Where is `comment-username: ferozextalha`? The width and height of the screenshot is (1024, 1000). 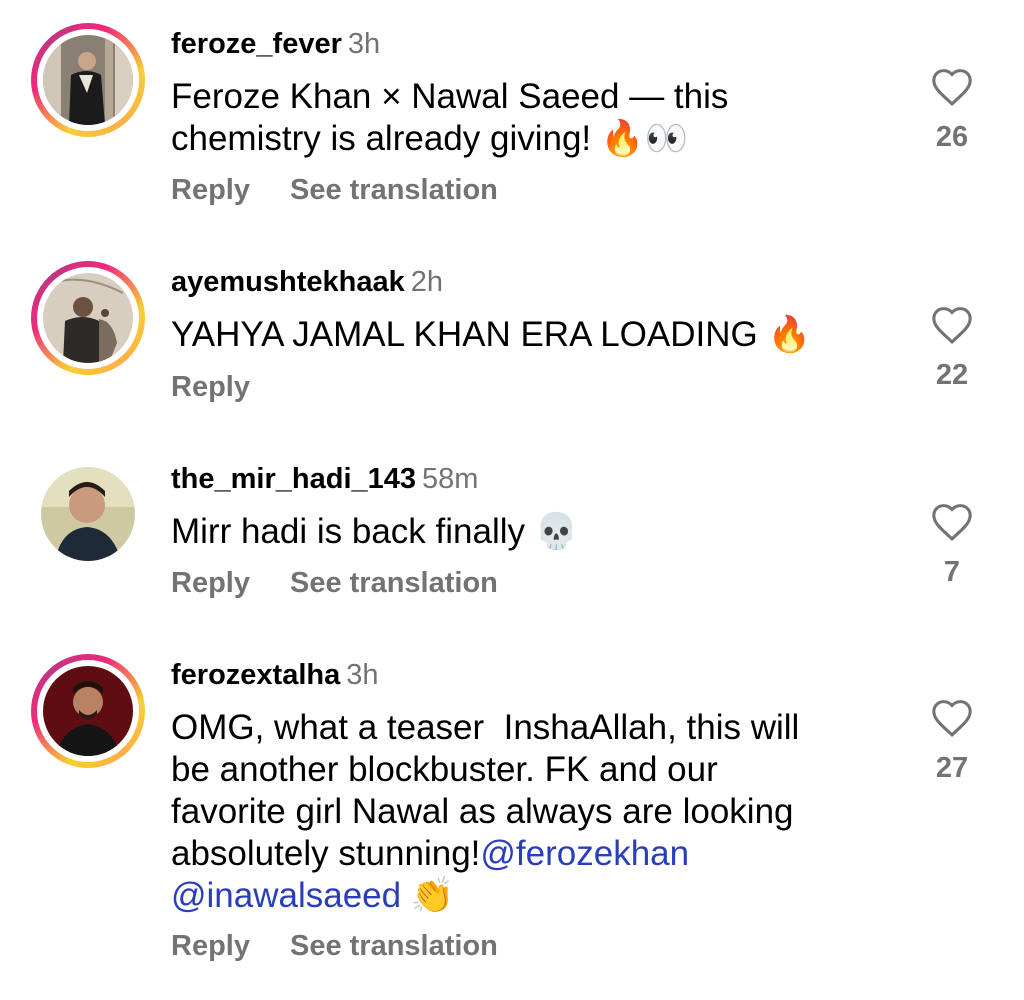
comment-username: ferozextalha is located at coordinates (255, 675).